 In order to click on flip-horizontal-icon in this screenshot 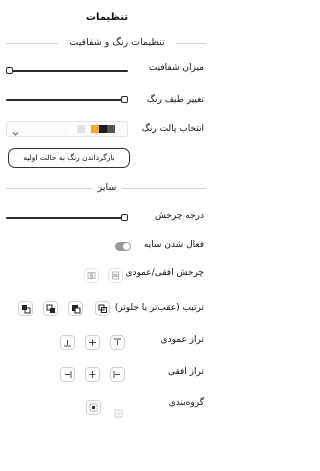, I will do `click(91, 275)`.